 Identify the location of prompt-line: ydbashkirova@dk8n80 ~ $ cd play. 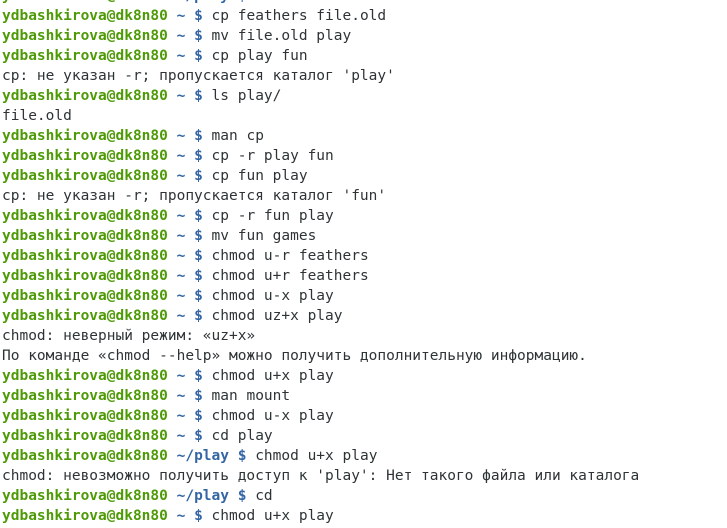
(320, 436).